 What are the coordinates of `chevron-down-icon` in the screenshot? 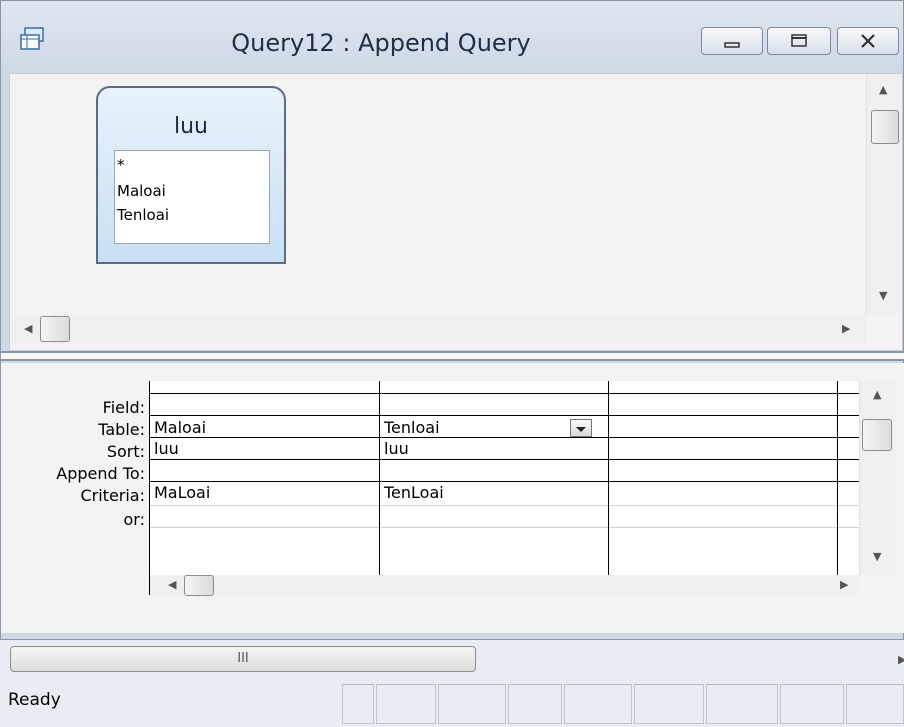 It's located at (581, 429).